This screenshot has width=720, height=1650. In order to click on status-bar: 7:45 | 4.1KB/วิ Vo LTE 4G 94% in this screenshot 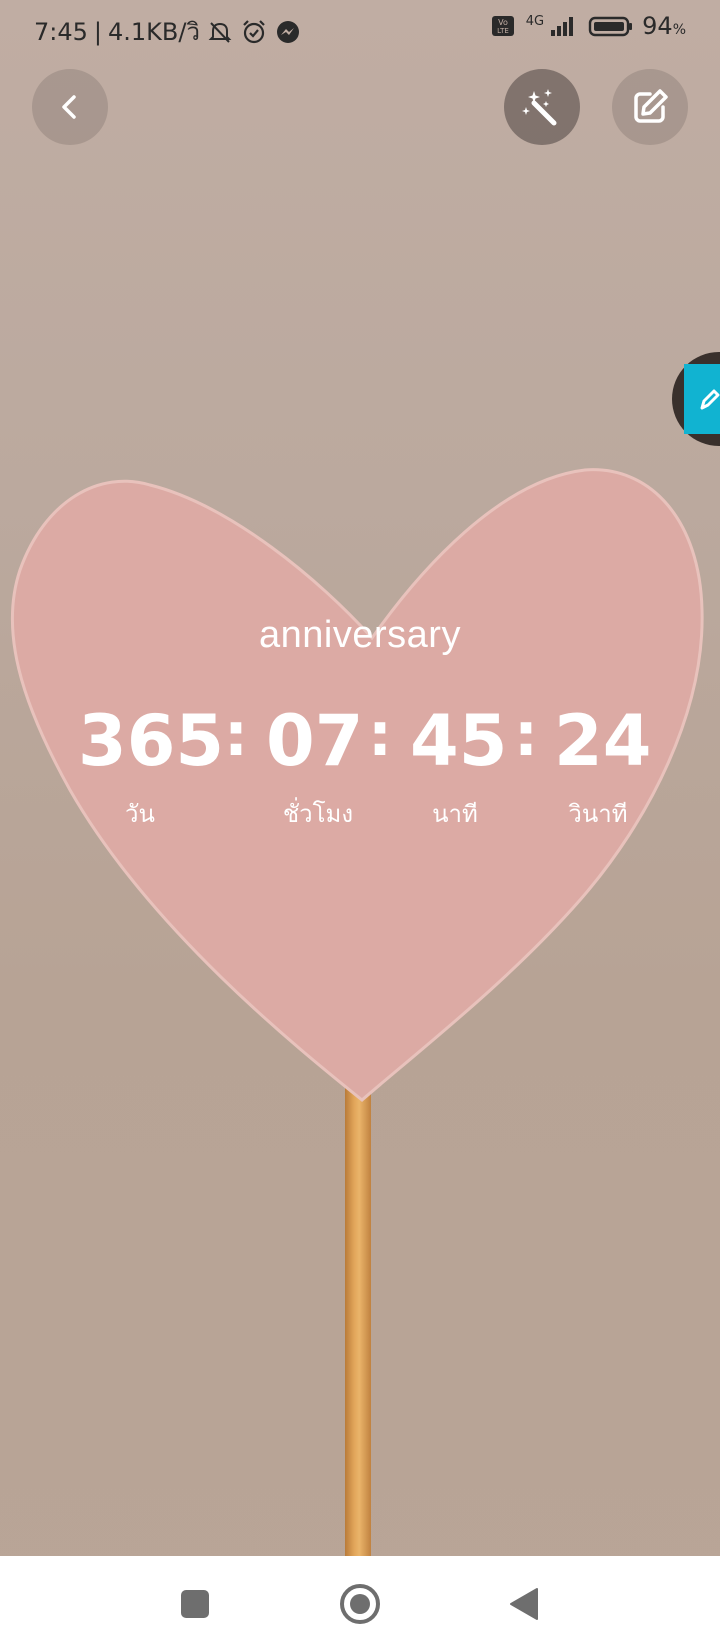, I will do `click(360, 27)`.